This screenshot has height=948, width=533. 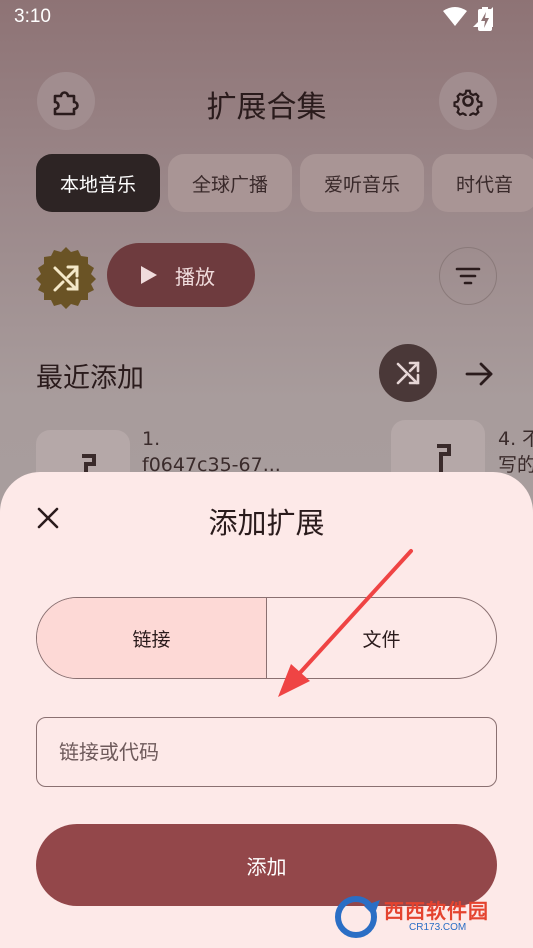 What do you see at coordinates (438, 927) in the screenshot?
I see `watermark-url: CR173.COM` at bounding box center [438, 927].